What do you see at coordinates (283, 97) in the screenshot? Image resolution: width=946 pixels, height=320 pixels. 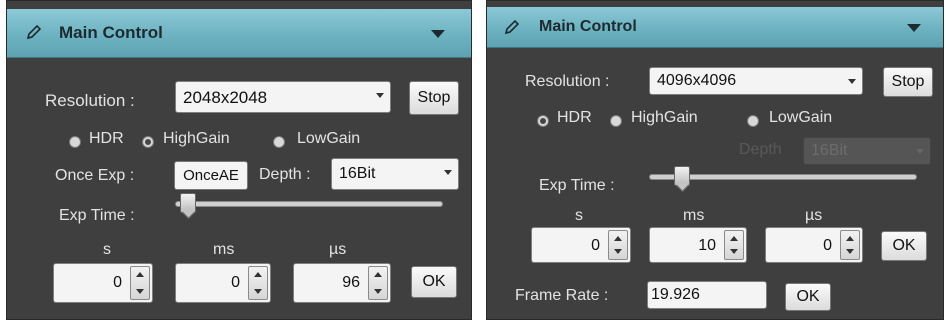 I see `resolution-select: 2048x2048` at bounding box center [283, 97].